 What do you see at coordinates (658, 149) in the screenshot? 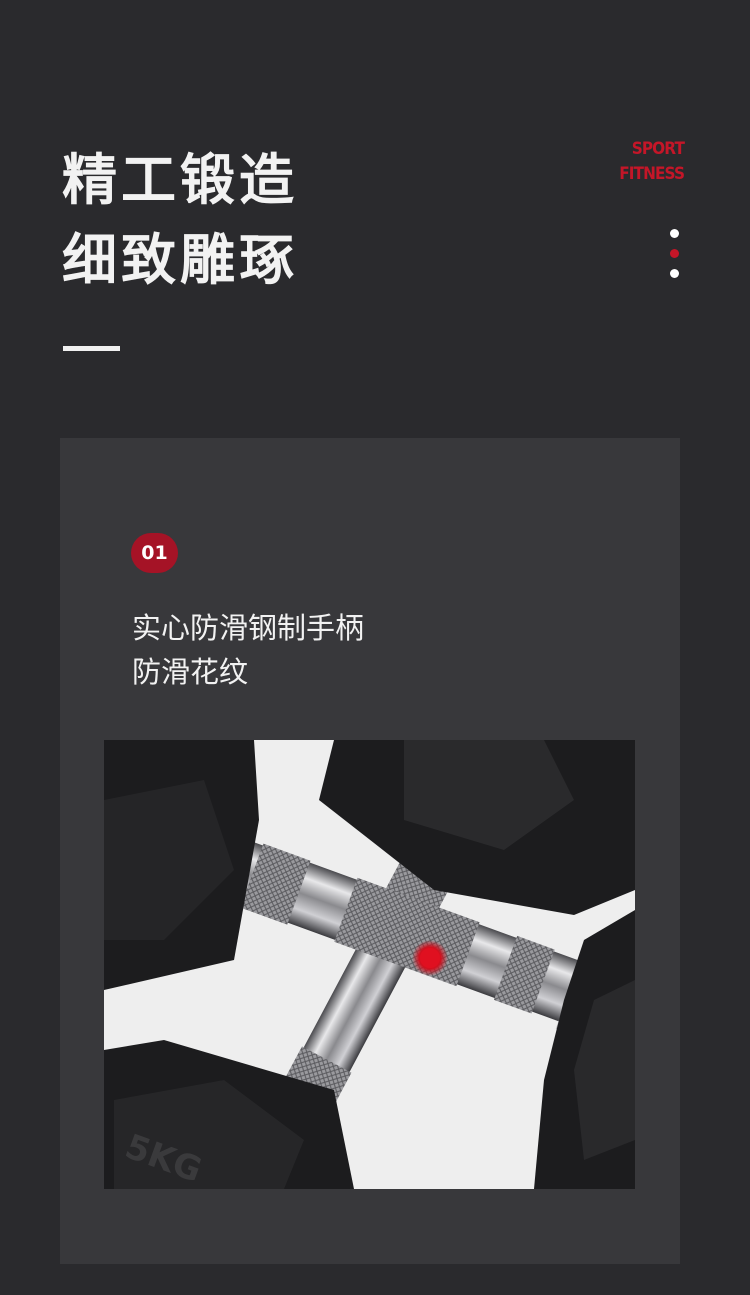
I see `brand-tag-line-1: SPORT` at bounding box center [658, 149].